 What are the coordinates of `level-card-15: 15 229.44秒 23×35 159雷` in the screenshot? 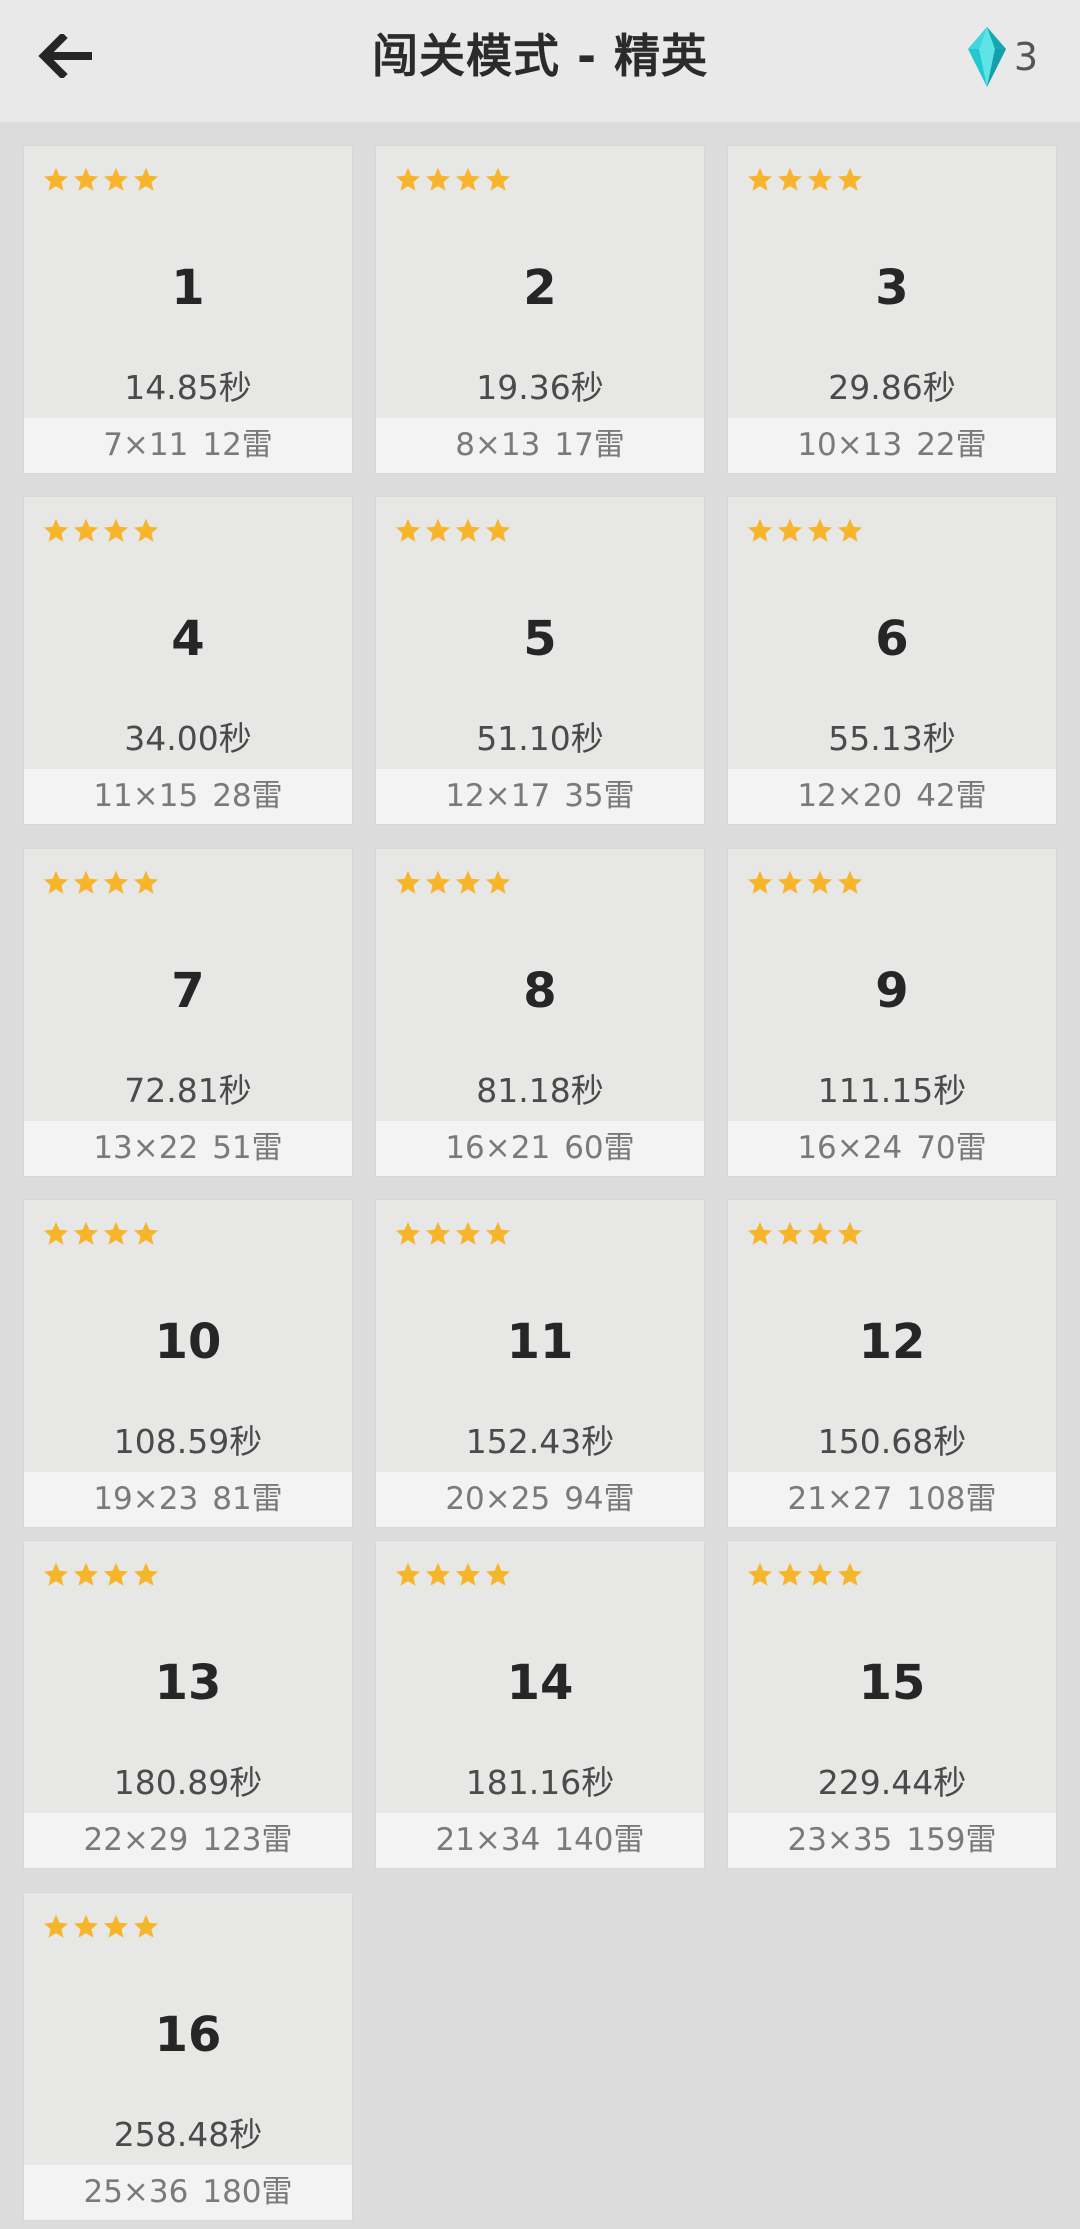 It's located at (892, 1704).